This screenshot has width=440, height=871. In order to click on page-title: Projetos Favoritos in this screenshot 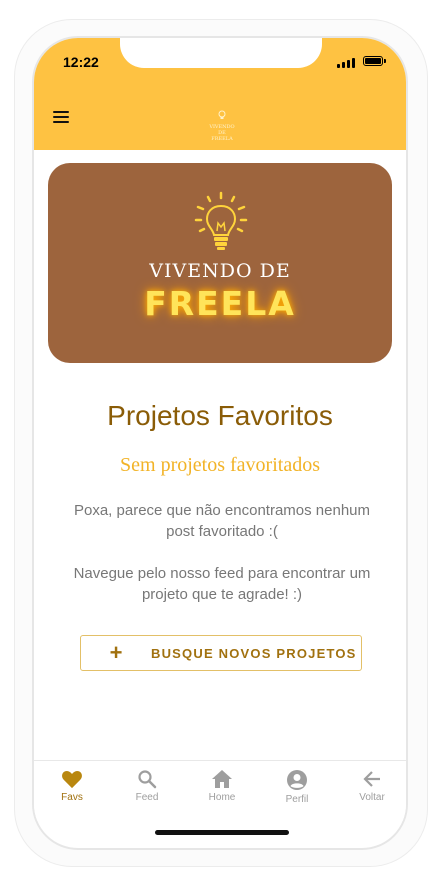, I will do `click(220, 415)`.